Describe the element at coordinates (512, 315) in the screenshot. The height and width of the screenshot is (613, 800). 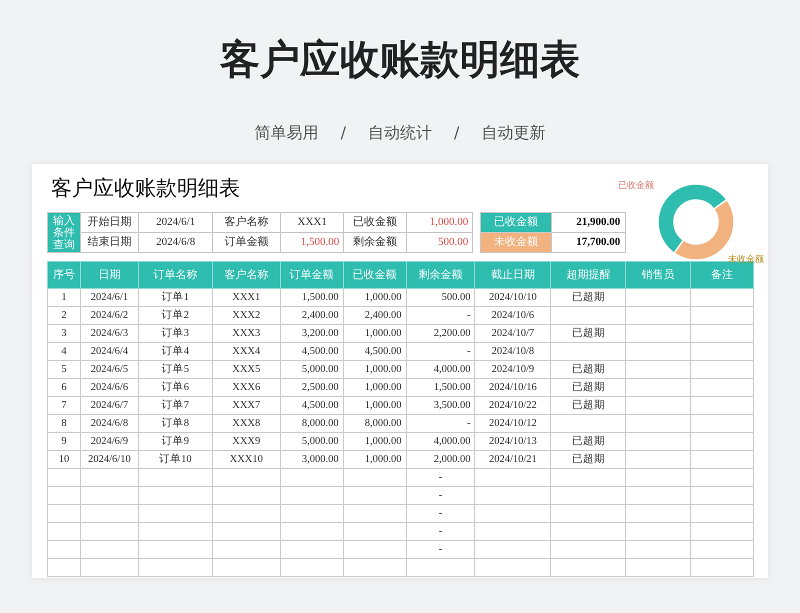
I see `table-cell: 2024/10/6` at that location.